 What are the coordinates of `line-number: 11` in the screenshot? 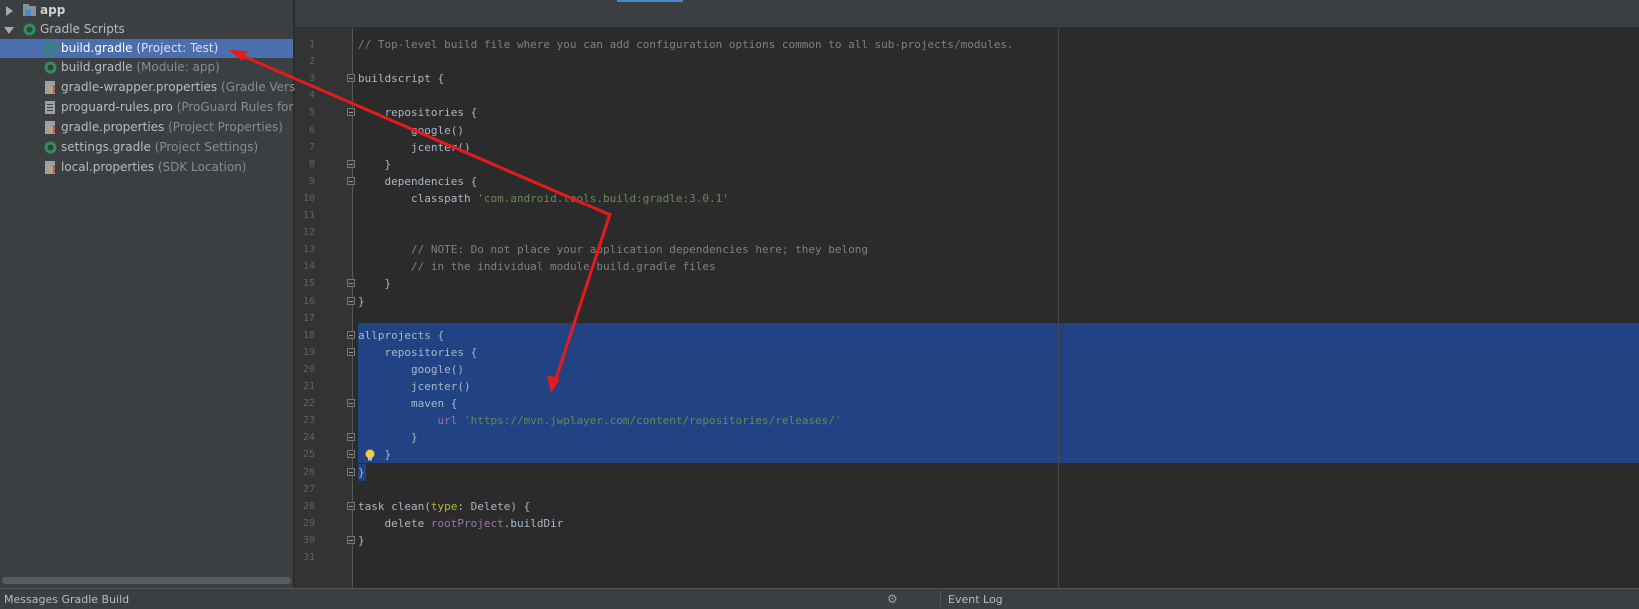 It's located at (308, 215).